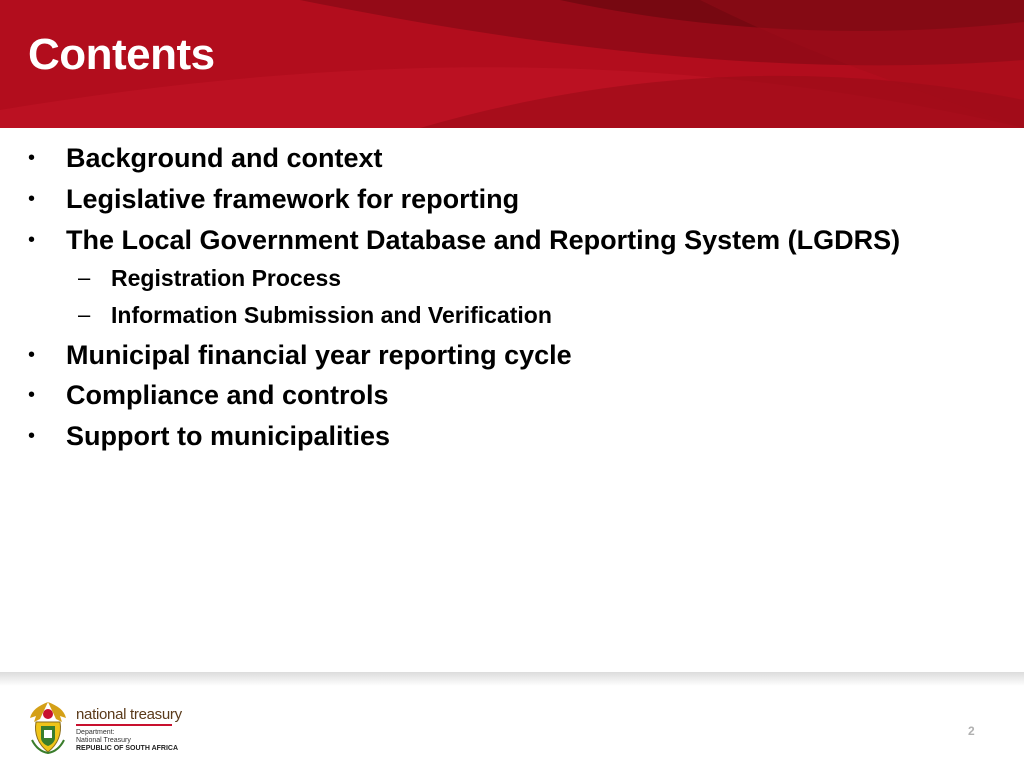 The width and height of the screenshot is (1024, 768). Describe the element at coordinates (512, 679) in the screenshot. I see `footer-divider` at that location.